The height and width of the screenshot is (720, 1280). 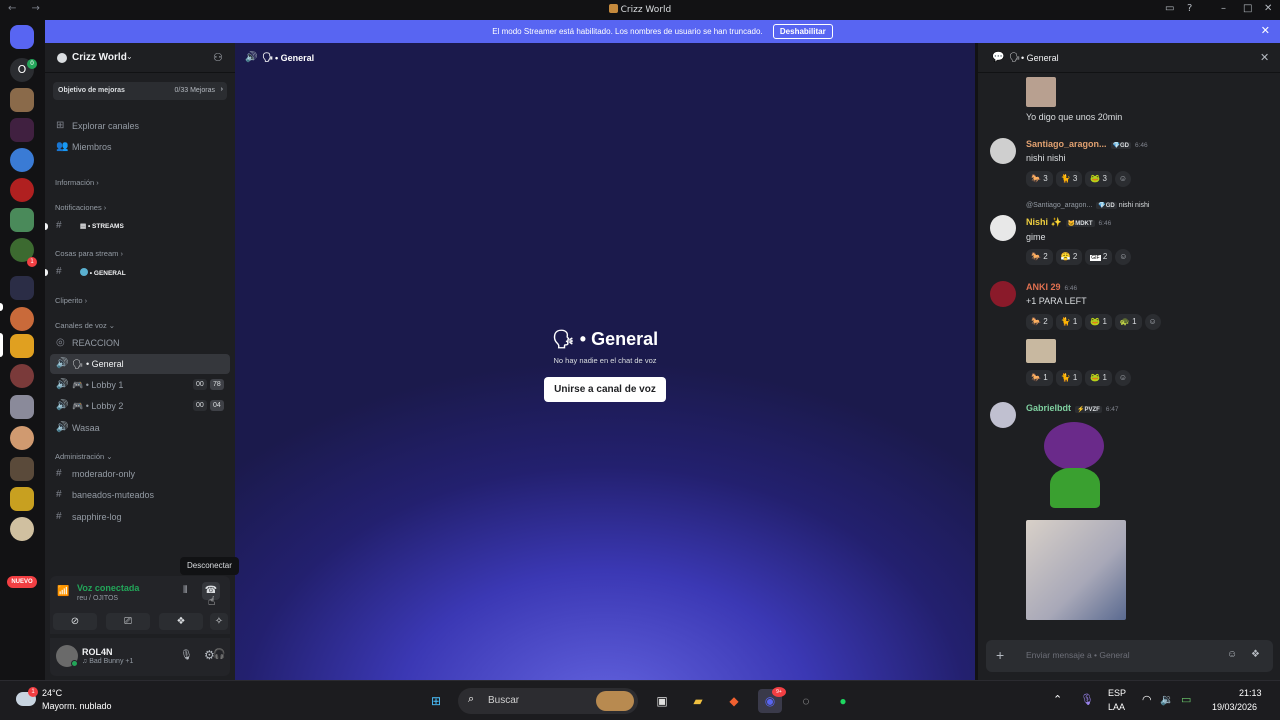 I want to click on reaction-chip: 🐢 1, so click(x=1128, y=322).